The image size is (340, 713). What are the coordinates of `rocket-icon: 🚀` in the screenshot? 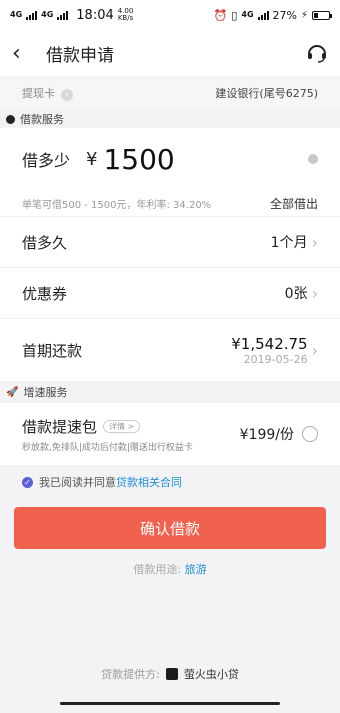 It's located at (12, 392).